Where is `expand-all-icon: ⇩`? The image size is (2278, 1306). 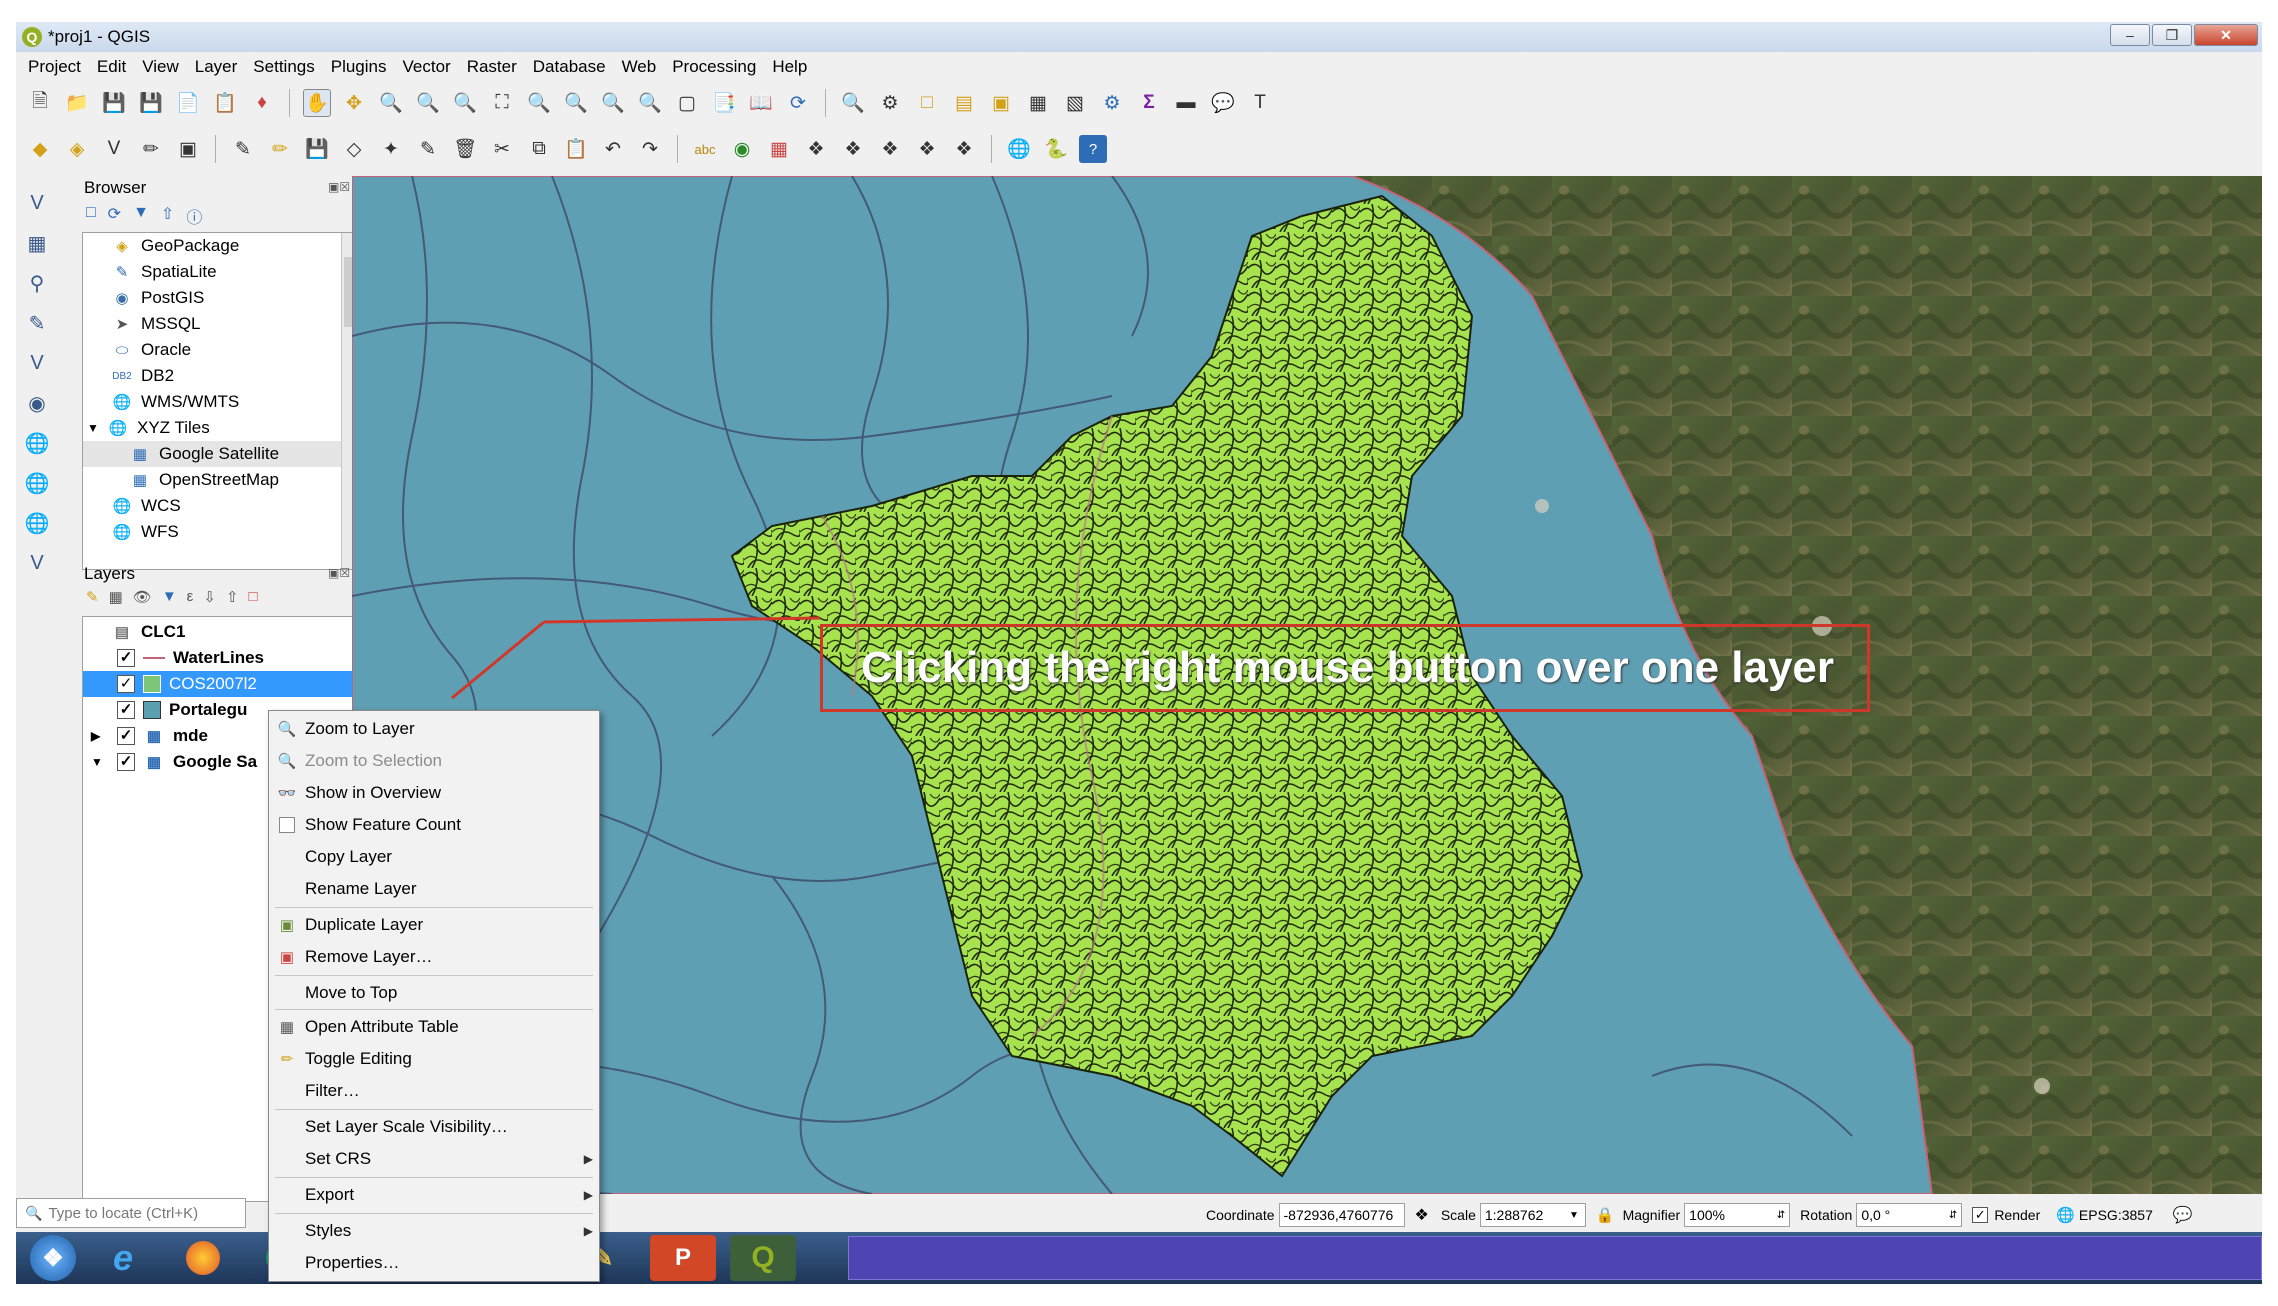 expand-all-icon: ⇩ is located at coordinates (209, 597).